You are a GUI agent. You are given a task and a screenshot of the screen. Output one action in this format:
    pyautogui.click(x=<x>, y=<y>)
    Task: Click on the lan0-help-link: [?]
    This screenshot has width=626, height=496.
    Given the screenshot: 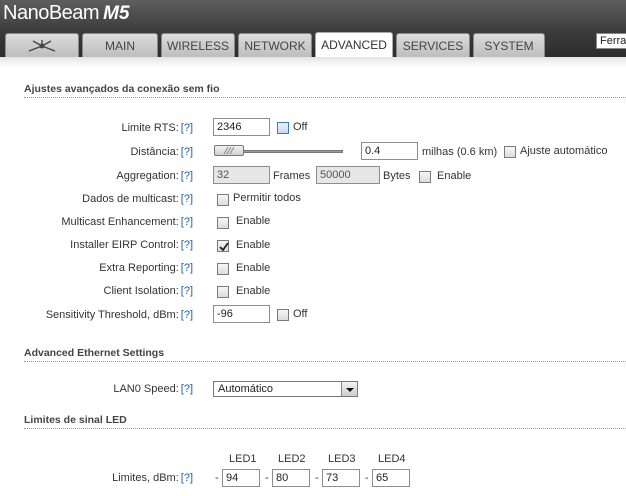 What is the action you would take?
    pyautogui.click(x=187, y=389)
    